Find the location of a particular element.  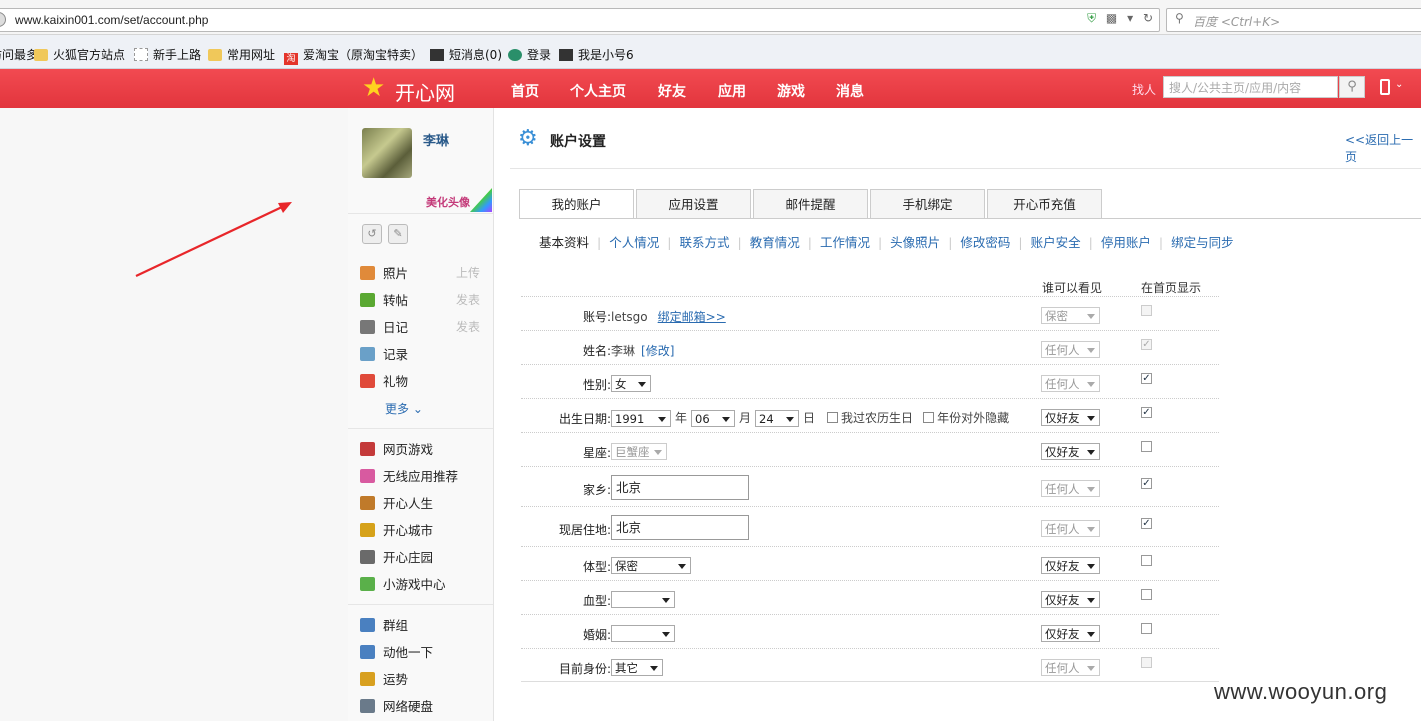

marital-select is located at coordinates (643, 633).